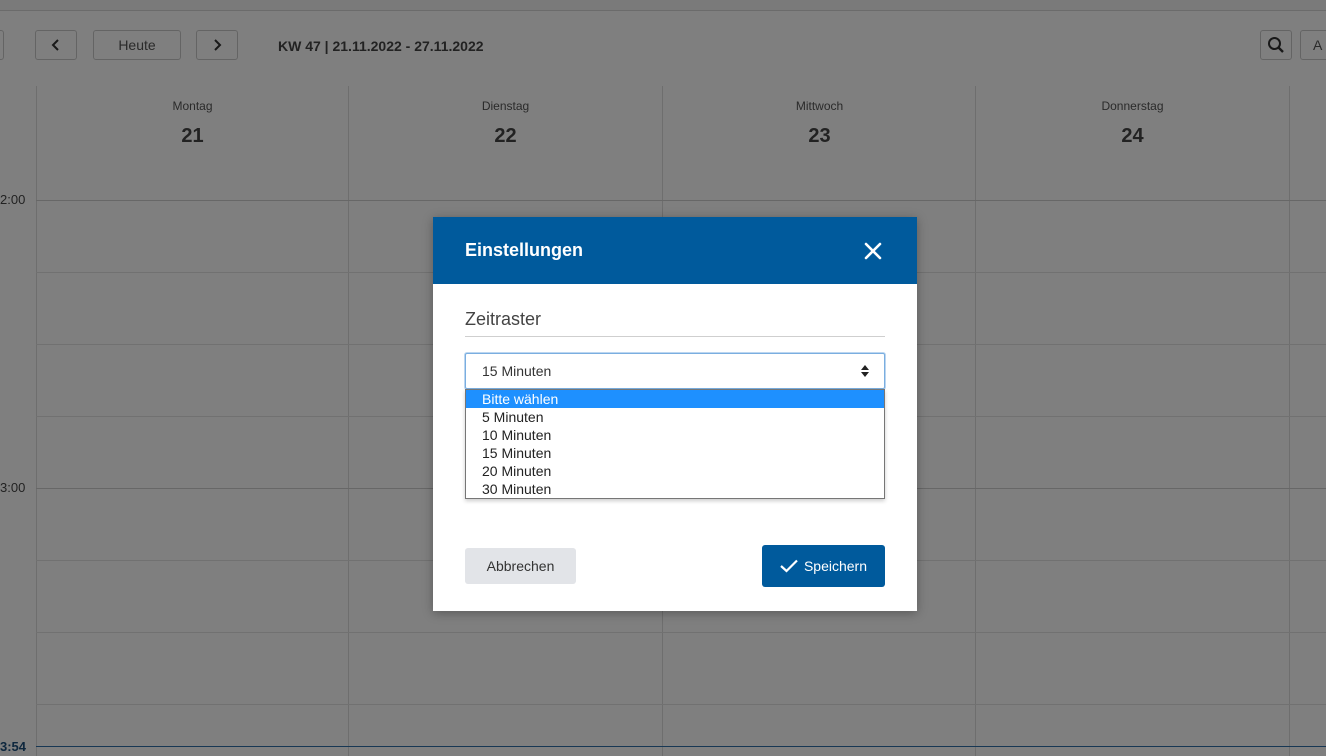  Describe the element at coordinates (675, 336) in the screenshot. I see `section-divider` at that location.